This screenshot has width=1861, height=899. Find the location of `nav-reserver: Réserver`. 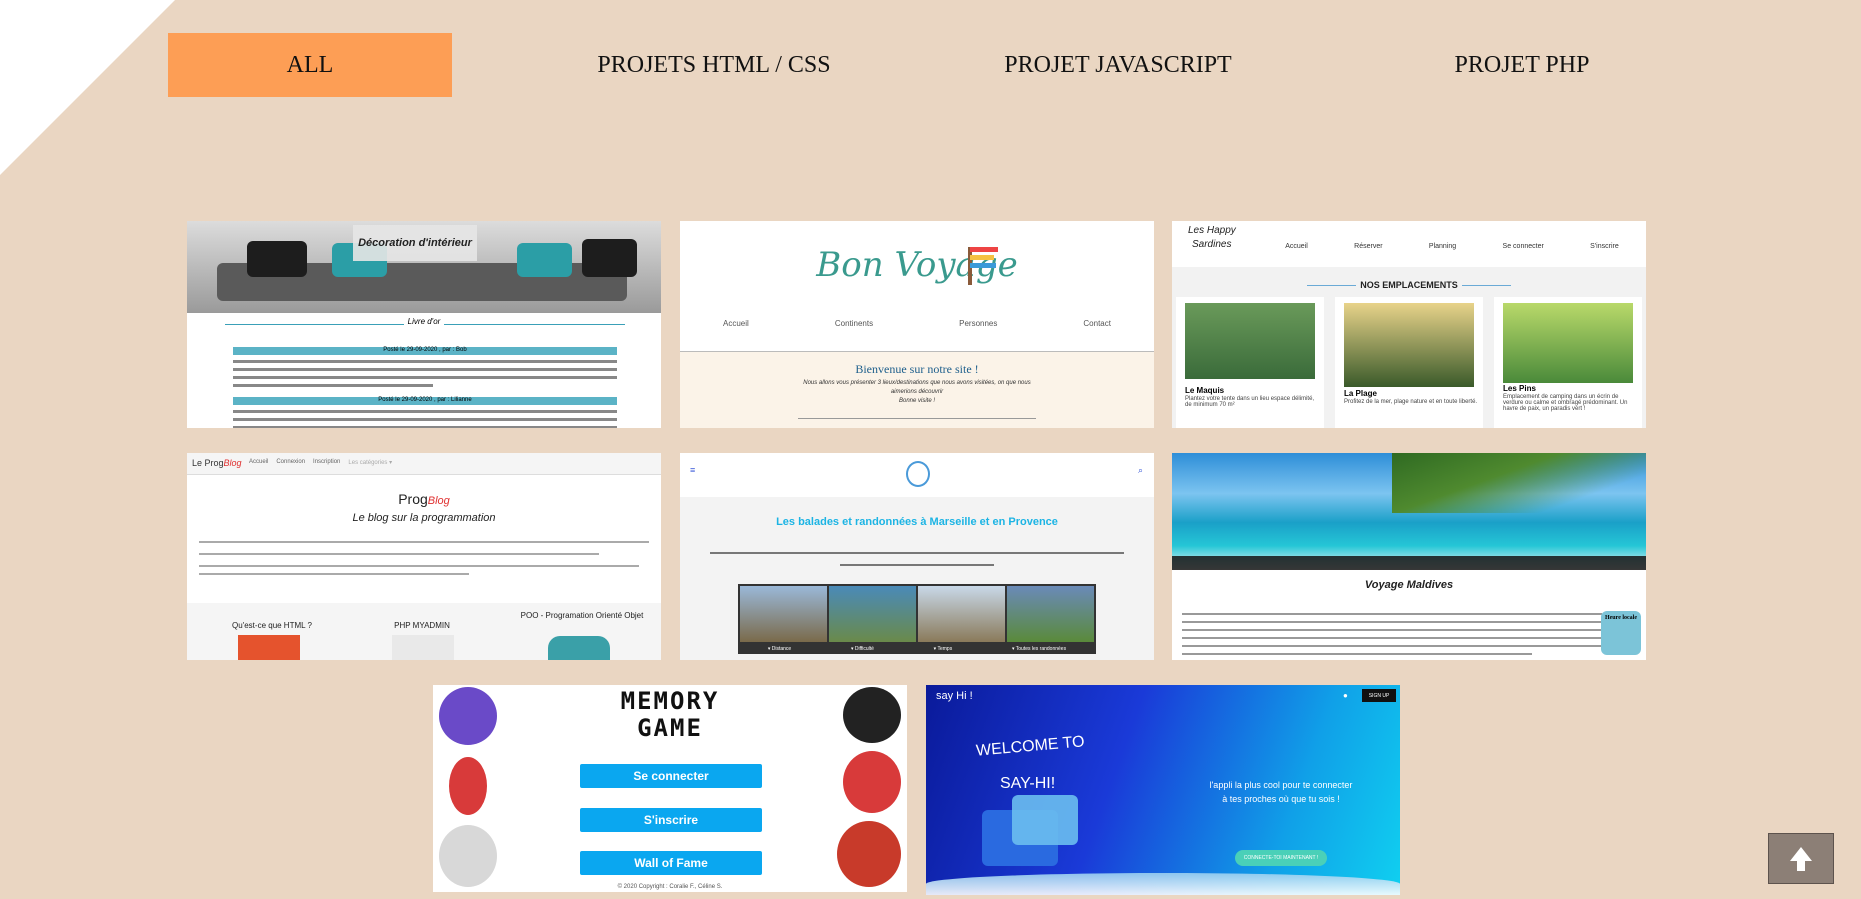

nav-reserver: Réserver is located at coordinates (1368, 246).